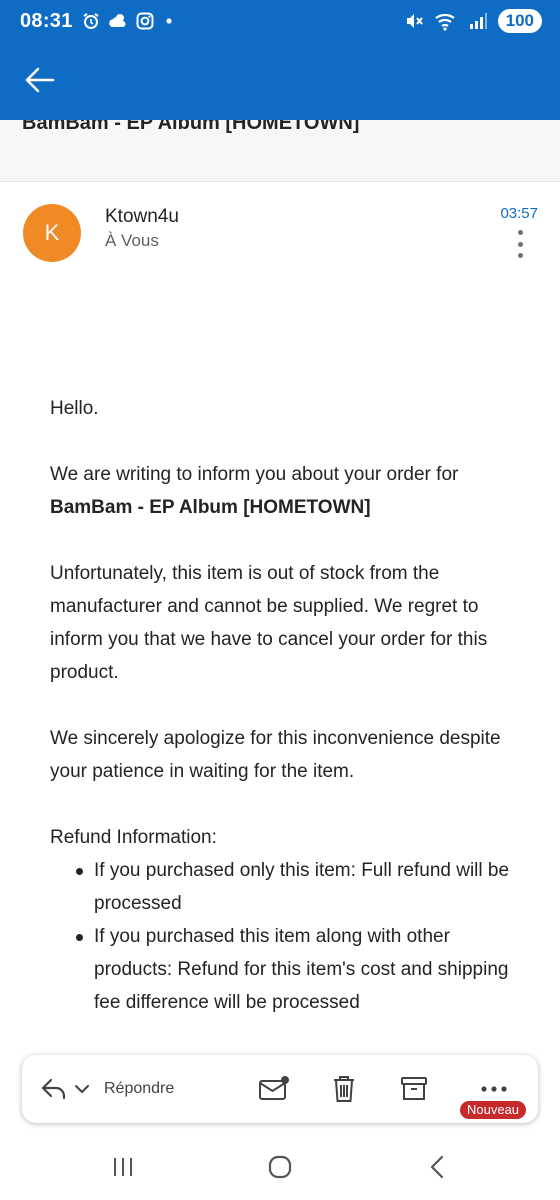 Image resolution: width=560 pixels, height=1200 pixels. What do you see at coordinates (91, 21) in the screenshot?
I see `alarm-icon` at bounding box center [91, 21].